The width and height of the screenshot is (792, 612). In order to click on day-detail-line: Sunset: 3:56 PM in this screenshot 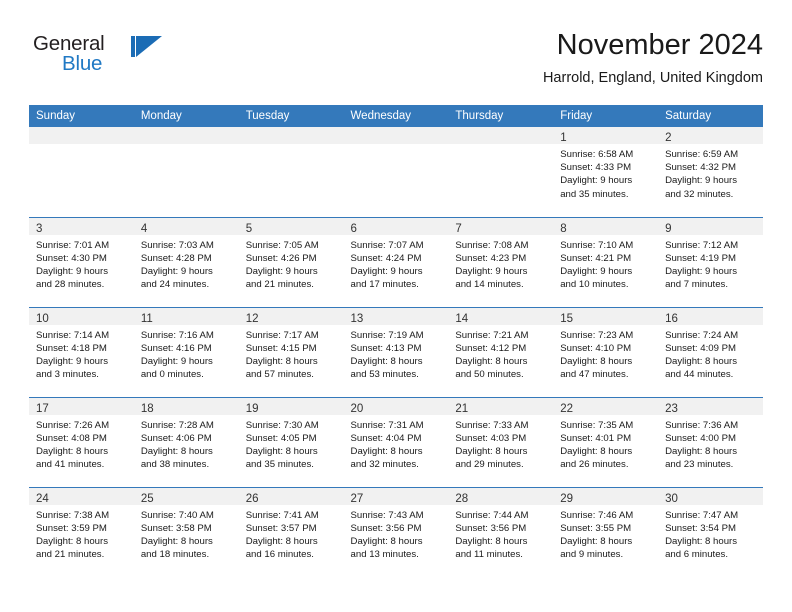, I will do `click(386, 528)`.